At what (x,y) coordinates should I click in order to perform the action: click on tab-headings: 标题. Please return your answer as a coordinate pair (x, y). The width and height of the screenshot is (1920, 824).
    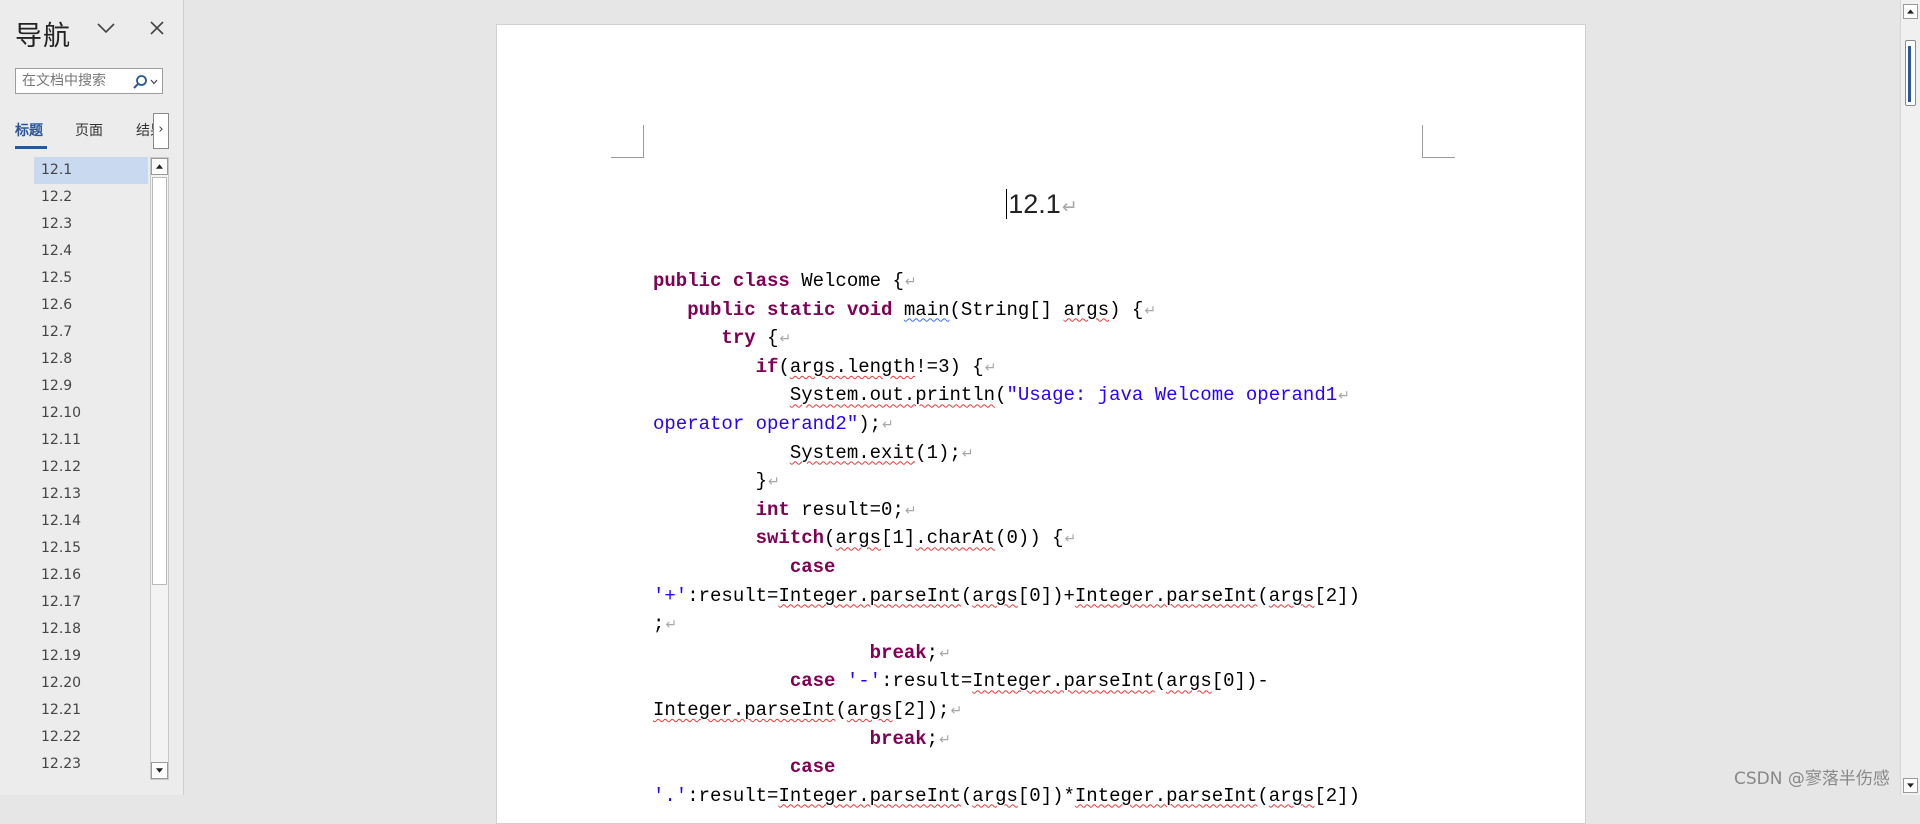
    Looking at the image, I should click on (29, 130).